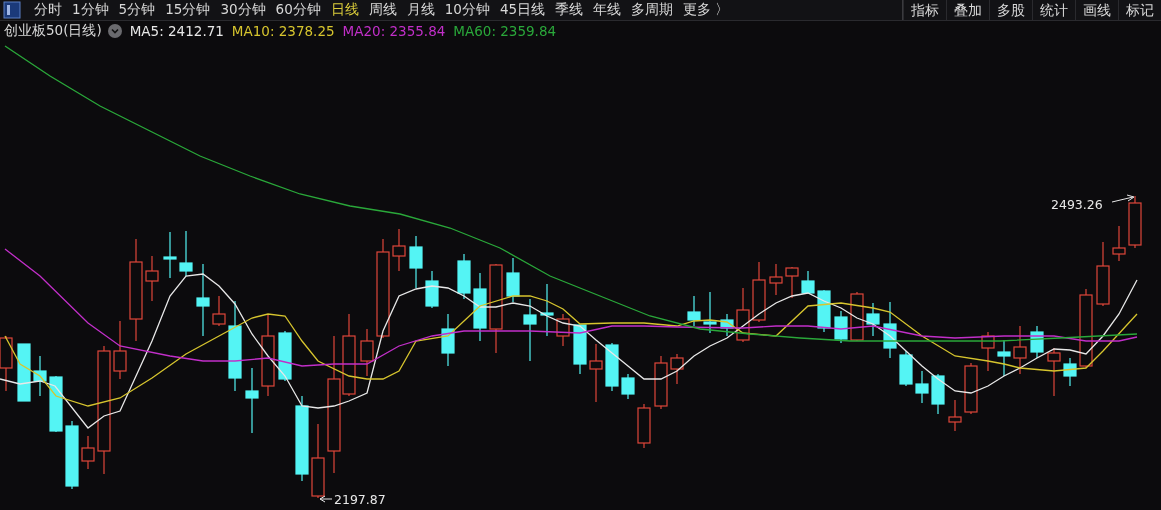  What do you see at coordinates (1053, 10) in the screenshot?
I see `toolbar-button: 统计` at bounding box center [1053, 10].